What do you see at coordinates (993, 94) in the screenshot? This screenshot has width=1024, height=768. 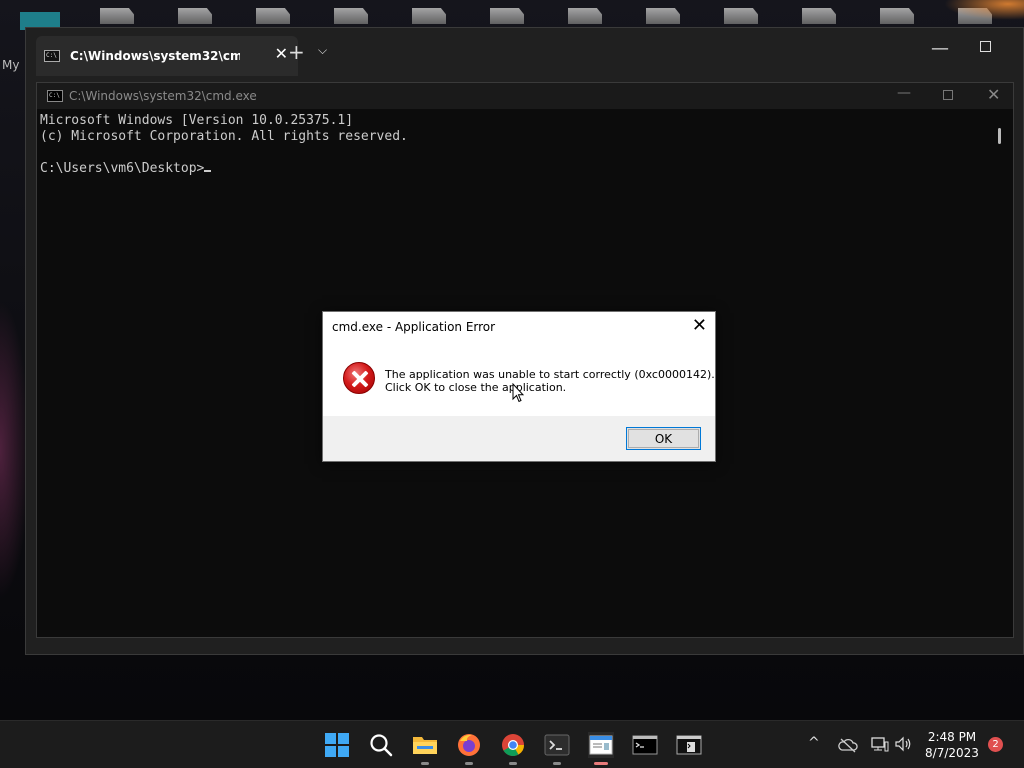 I see `cmd-close-button: ✕` at bounding box center [993, 94].